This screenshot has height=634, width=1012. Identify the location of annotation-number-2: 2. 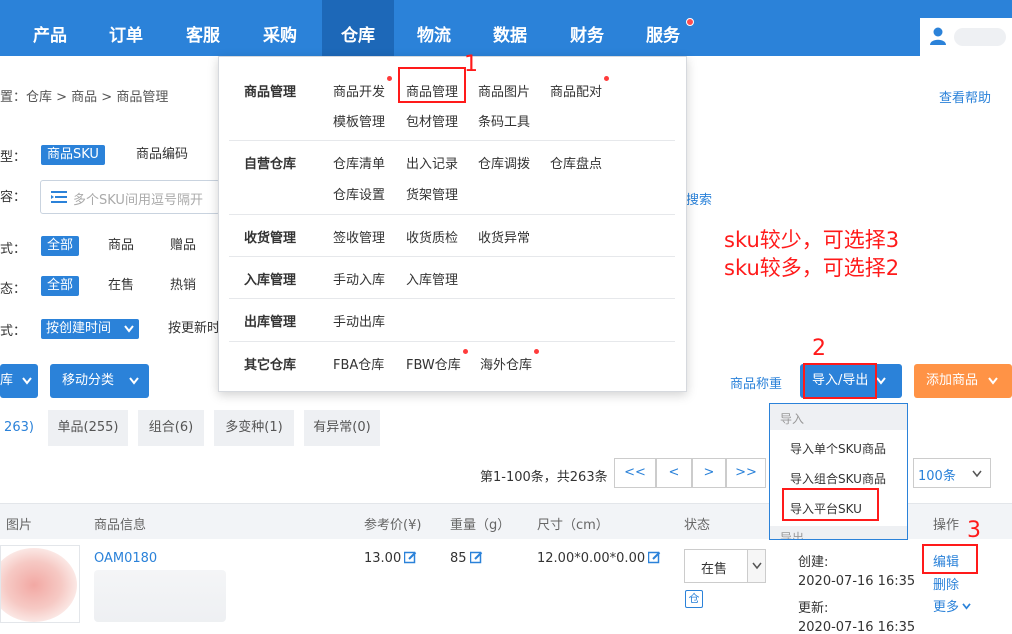
(819, 348).